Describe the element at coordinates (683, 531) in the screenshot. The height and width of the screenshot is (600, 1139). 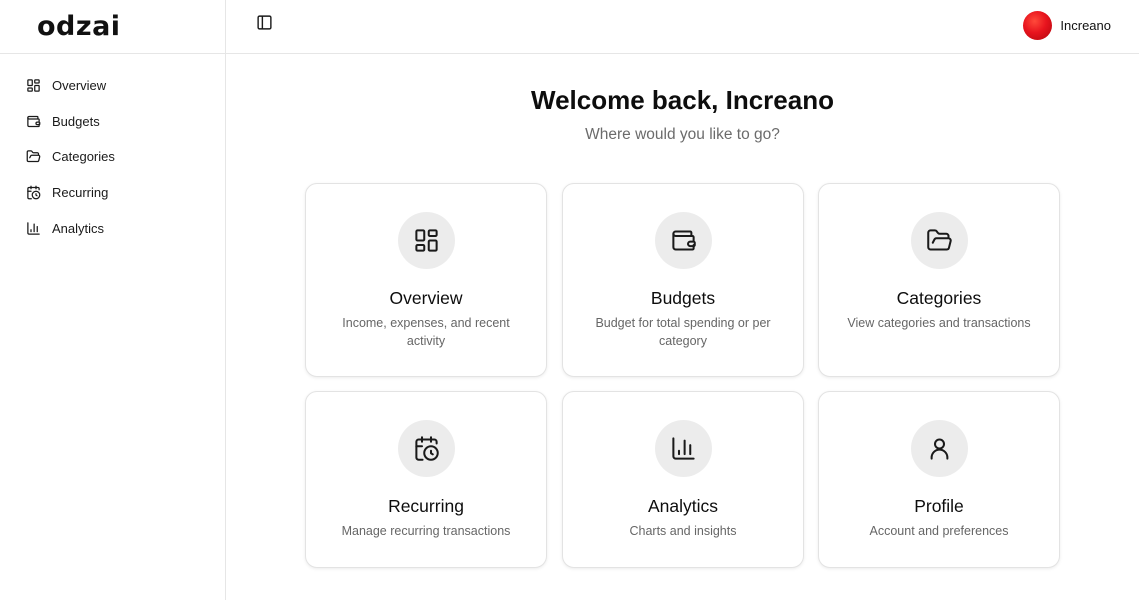
I see `card-description: Charts and insights` at that location.